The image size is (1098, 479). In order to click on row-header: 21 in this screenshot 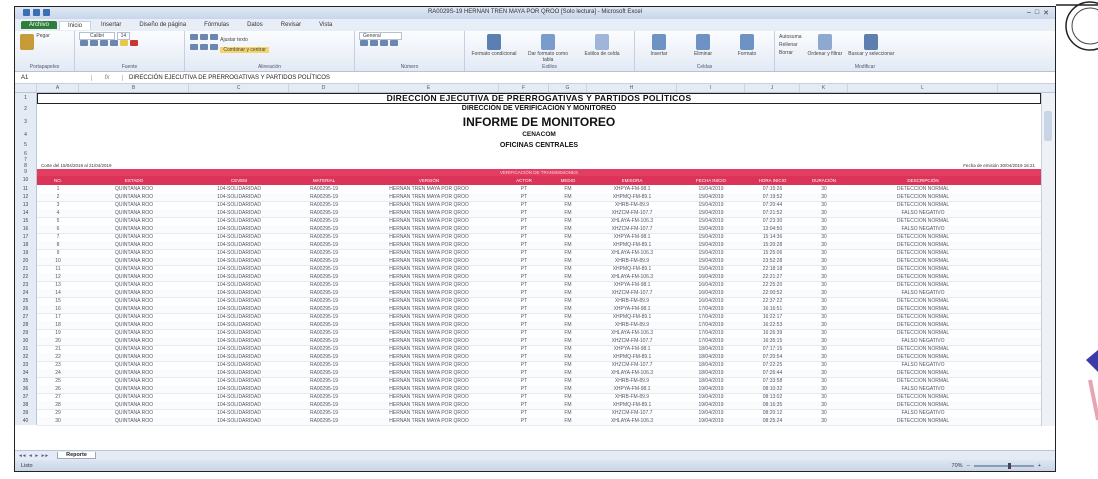, I will do `click(26, 269)`.